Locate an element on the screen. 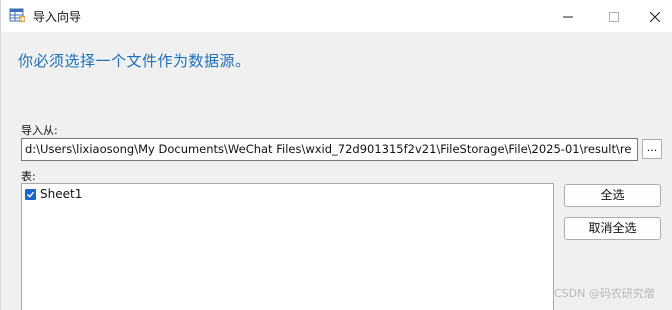 The height and width of the screenshot is (310, 672). table-import-icon is located at coordinates (17, 15).